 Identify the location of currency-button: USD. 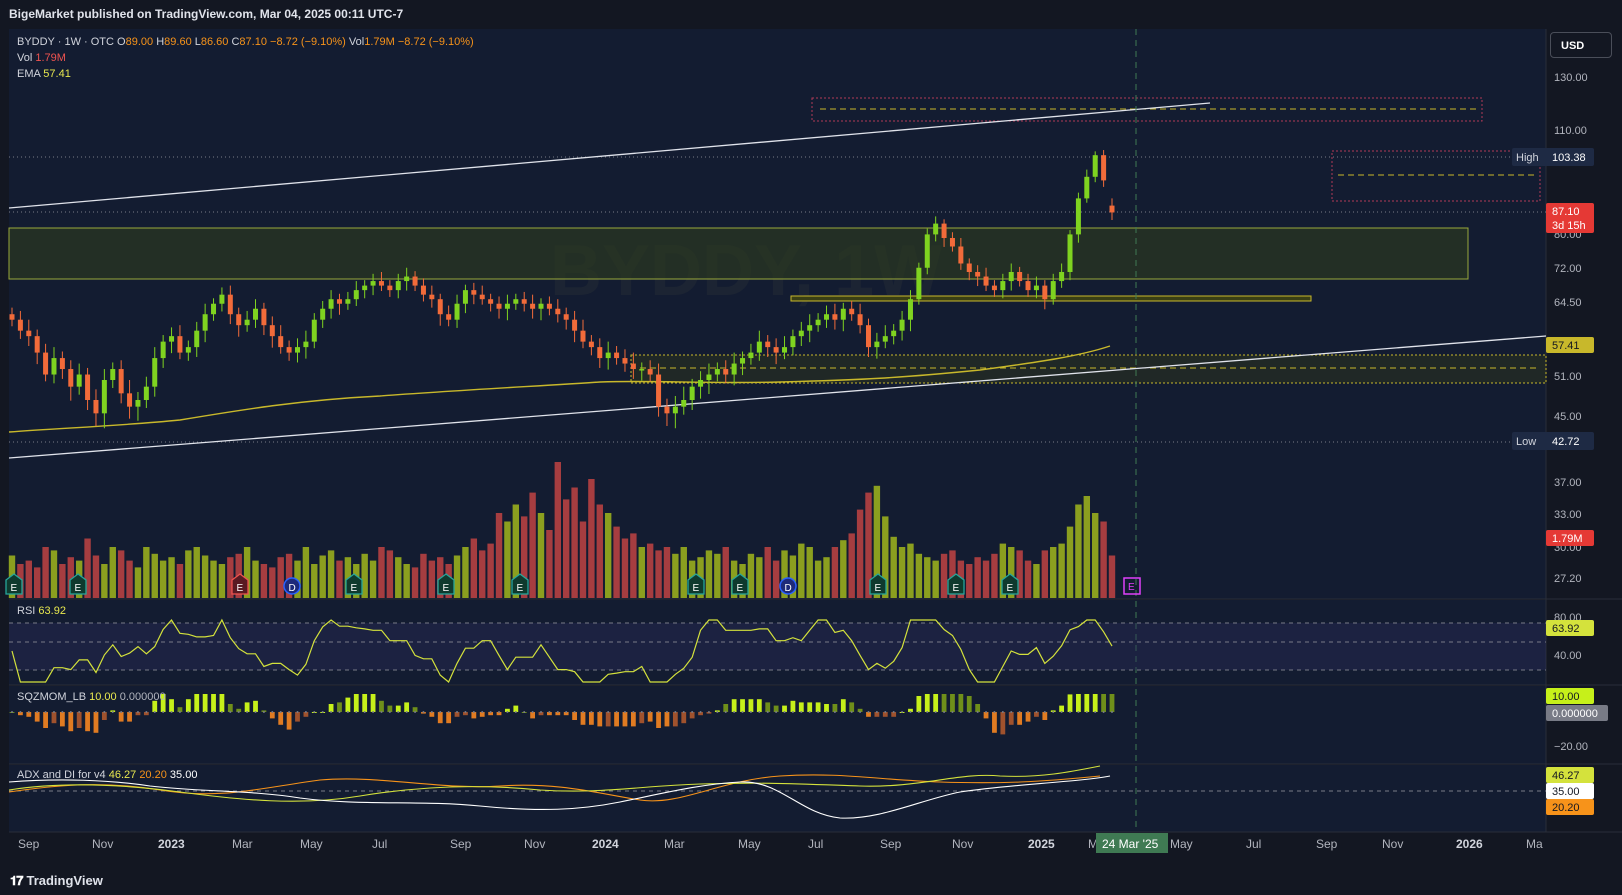
(1581, 45).